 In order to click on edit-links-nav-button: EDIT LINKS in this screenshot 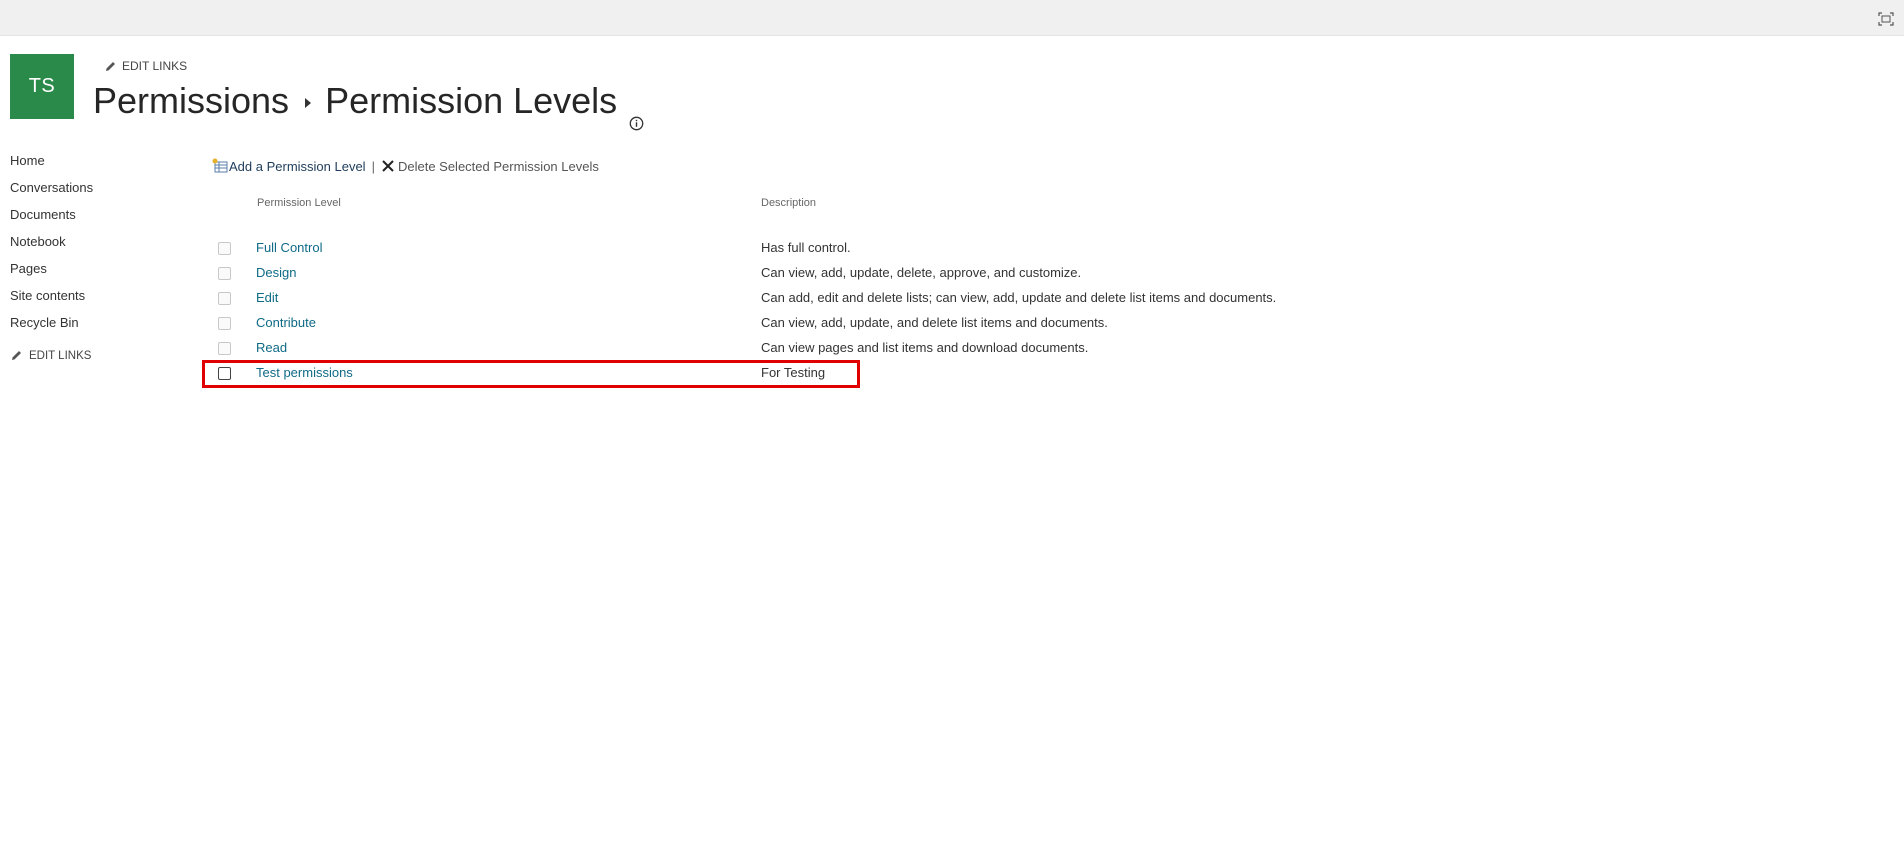, I will do `click(90, 355)`.